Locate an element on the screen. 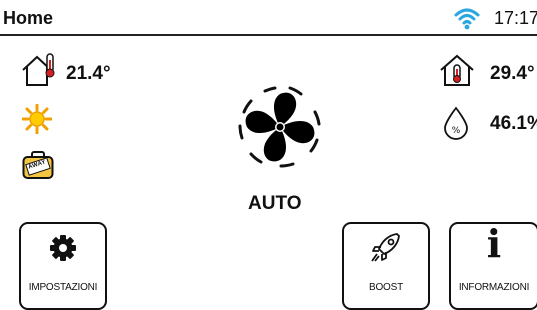 The height and width of the screenshot is (310, 537). fan-mode-label: AUTO is located at coordinates (275, 203).